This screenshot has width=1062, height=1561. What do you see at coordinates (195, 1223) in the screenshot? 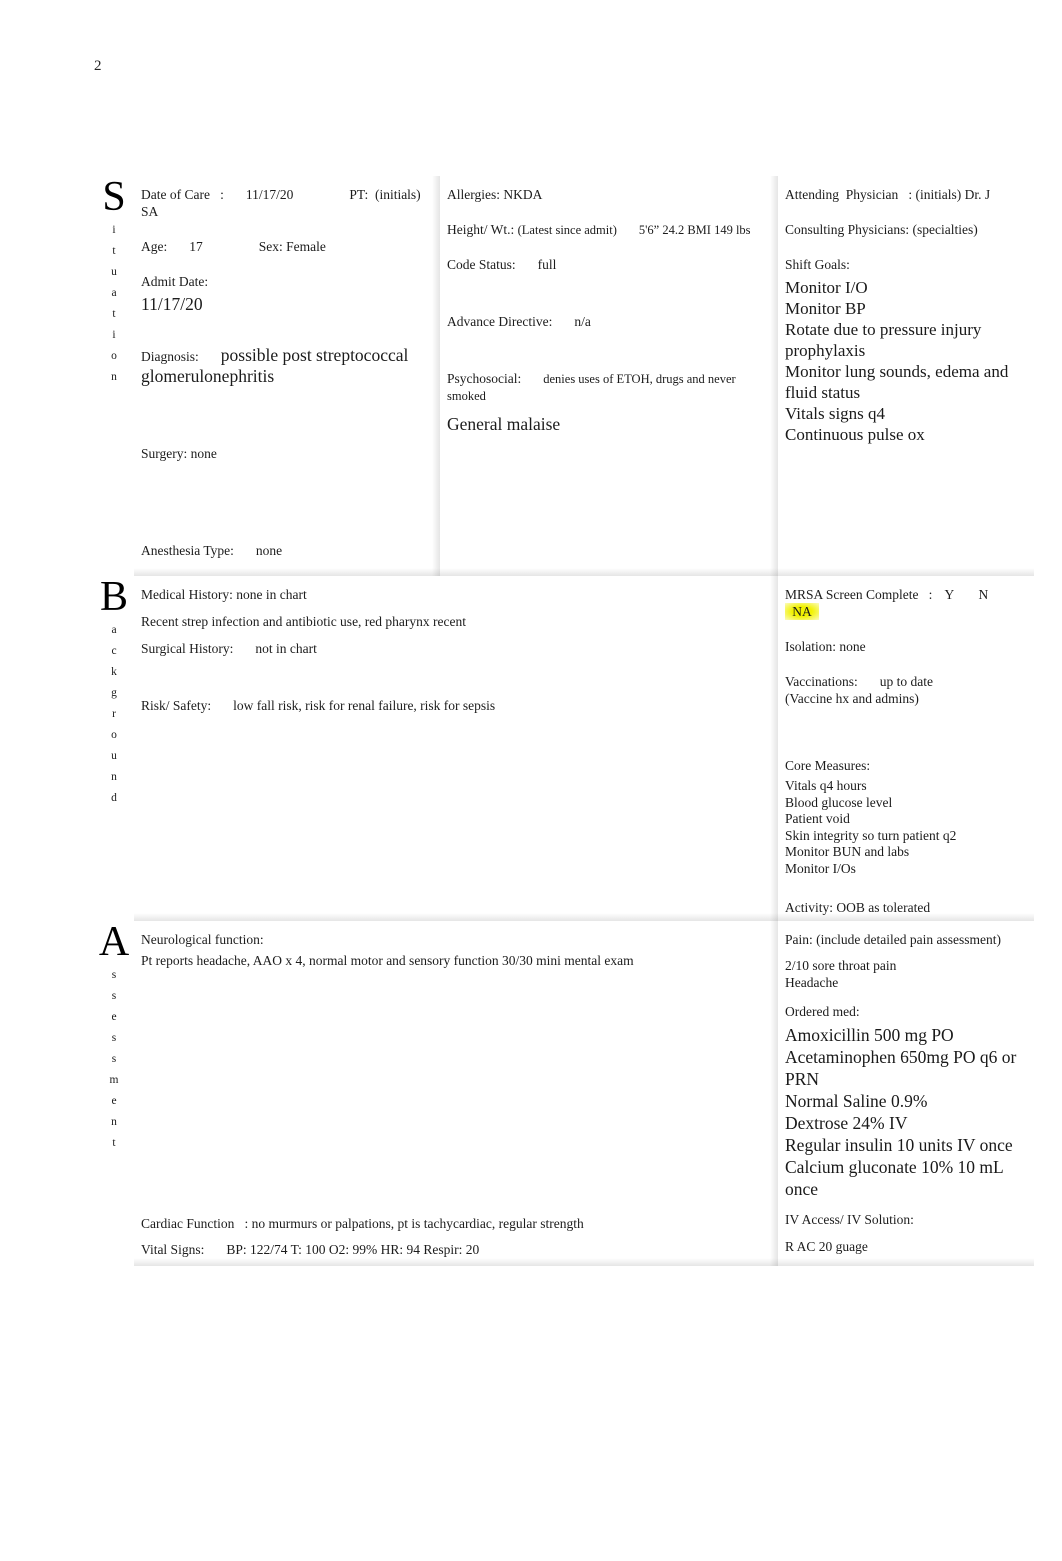
I see `cardiac-function-label: Cardiac Function :` at bounding box center [195, 1223].